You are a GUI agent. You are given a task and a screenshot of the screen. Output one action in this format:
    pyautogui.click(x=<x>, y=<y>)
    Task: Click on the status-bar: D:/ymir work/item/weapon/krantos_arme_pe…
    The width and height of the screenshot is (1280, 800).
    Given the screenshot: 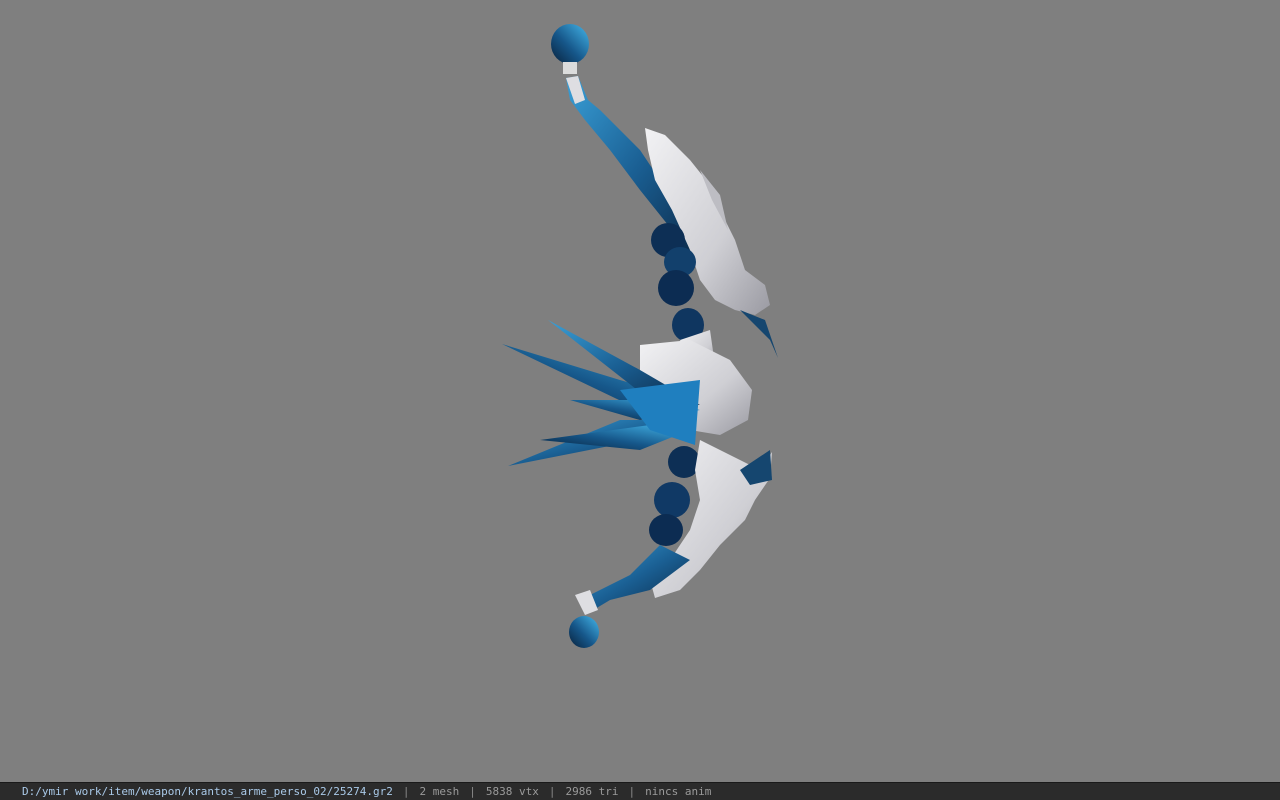 What is the action you would take?
    pyautogui.click(x=640, y=791)
    